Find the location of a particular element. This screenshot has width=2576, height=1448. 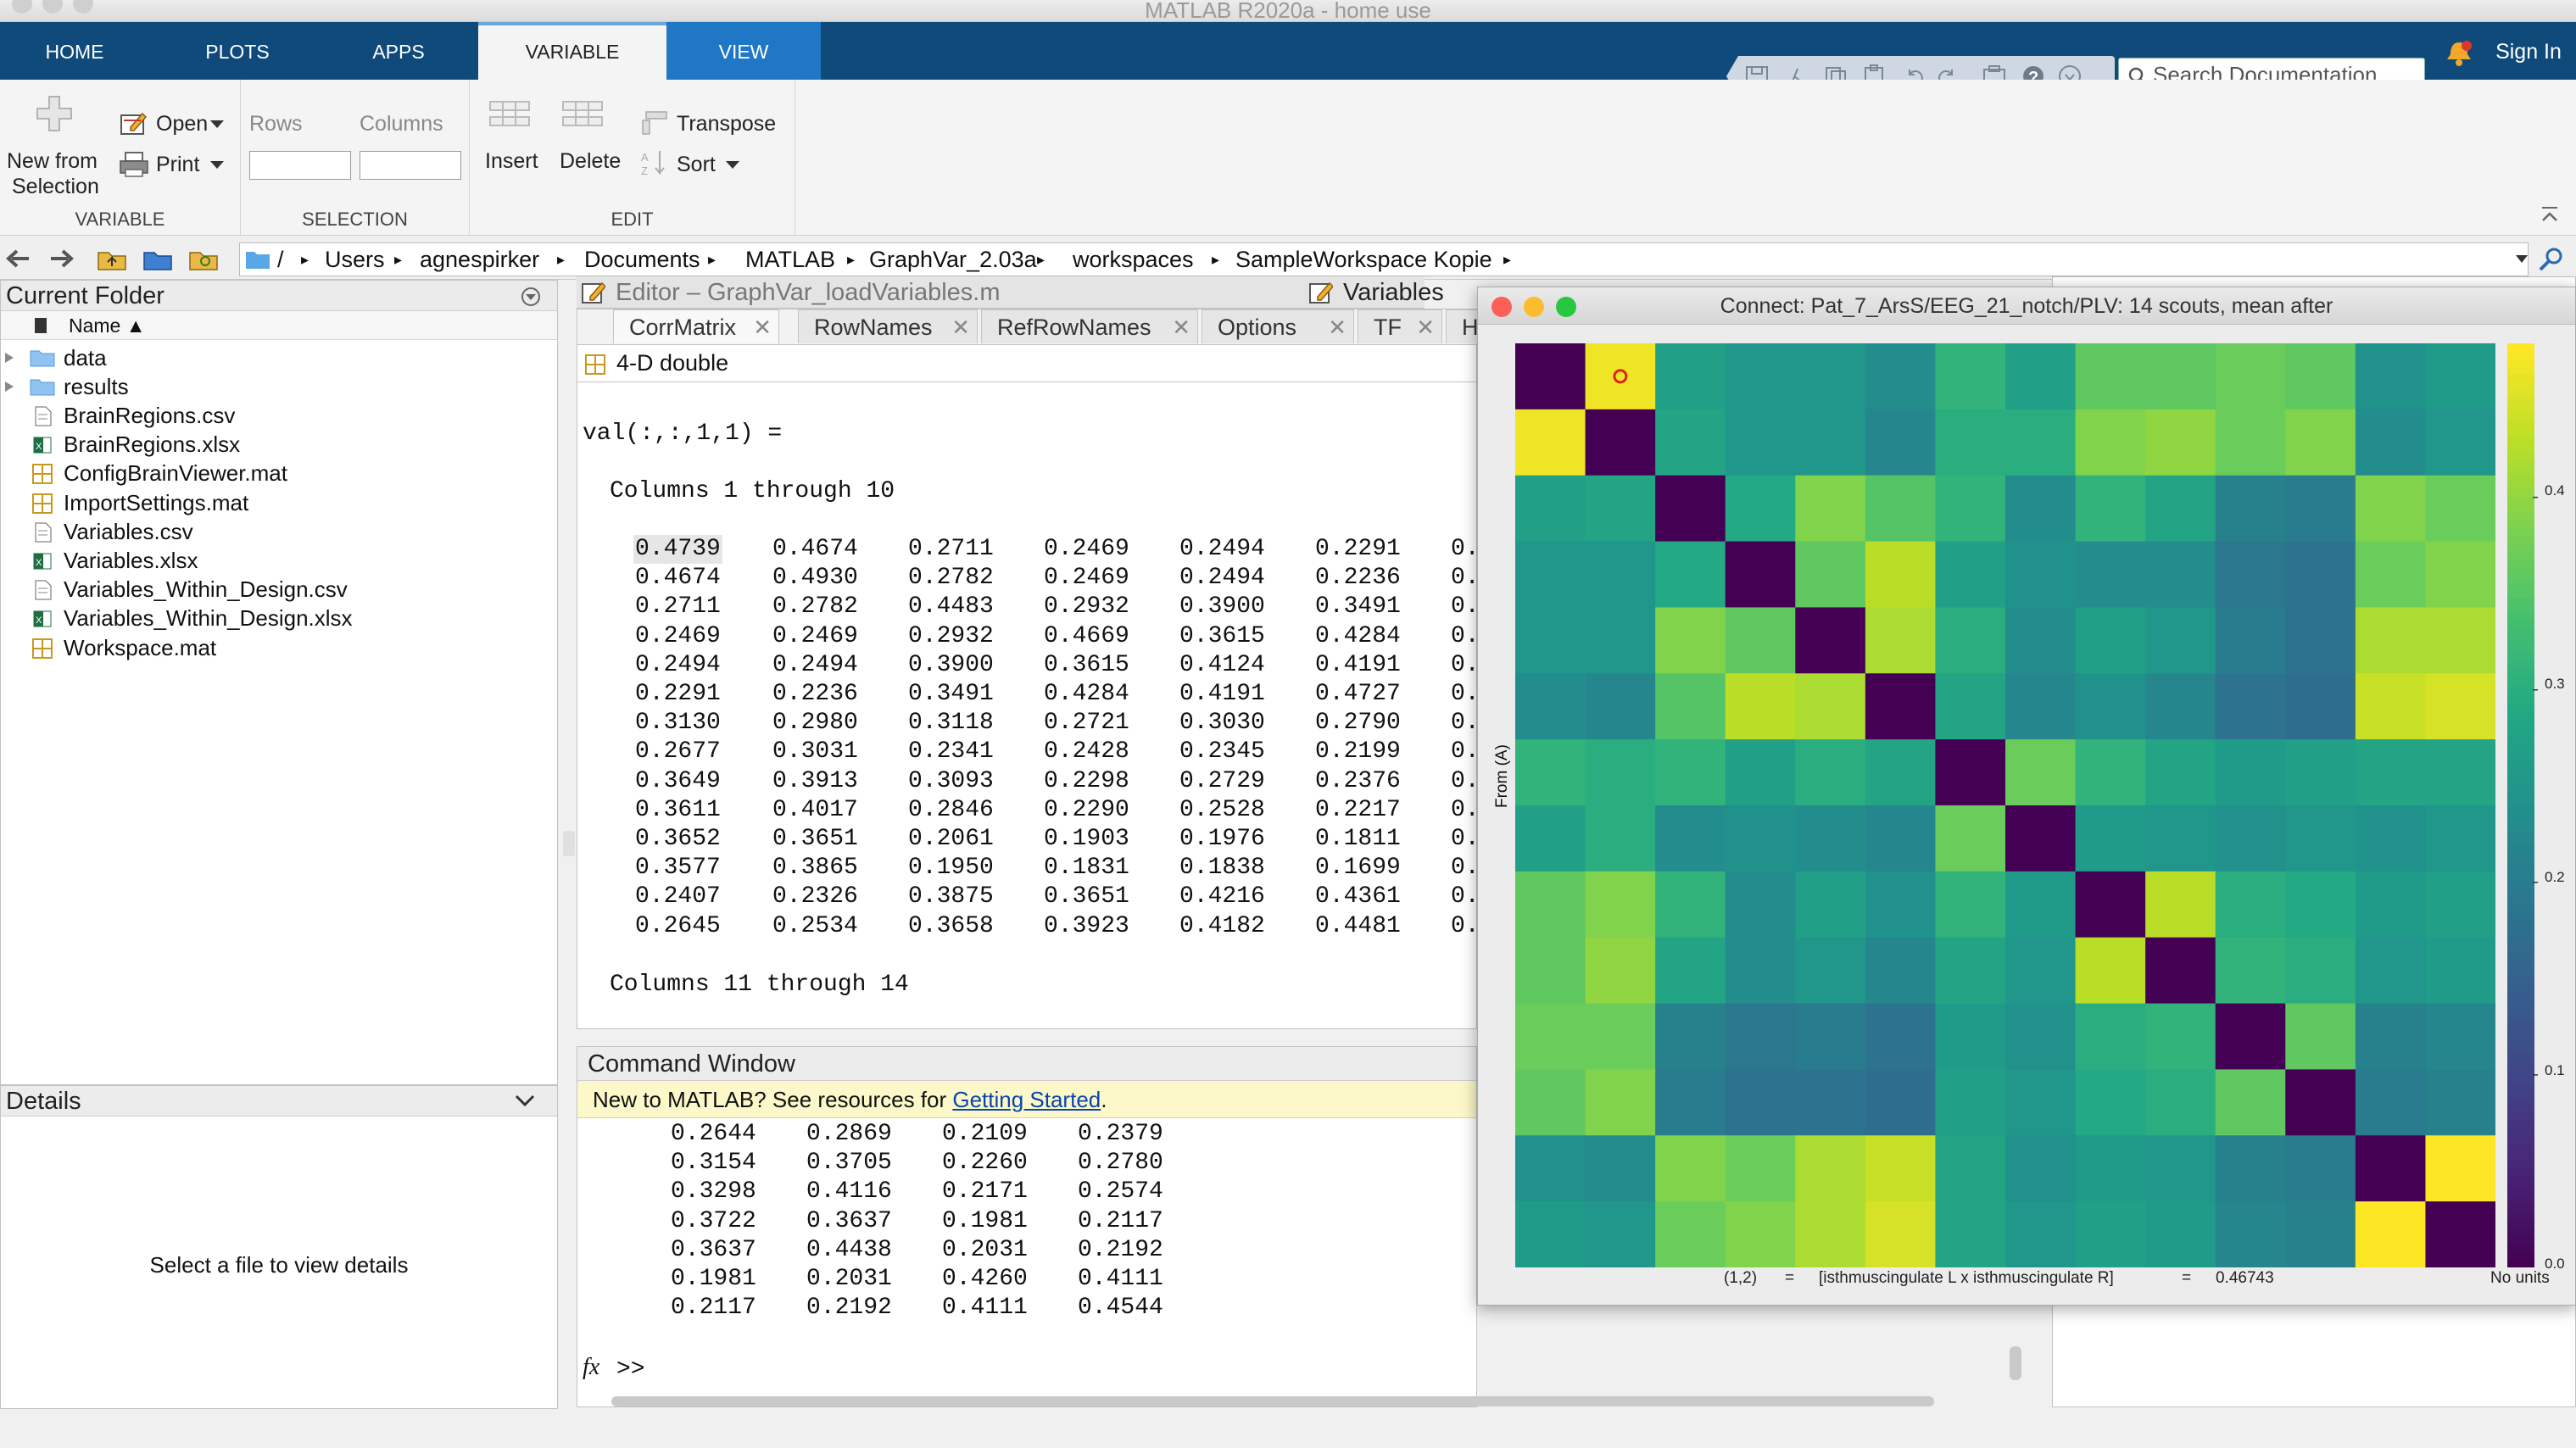

variable-cell: 0.1950 is located at coordinates (951, 868).